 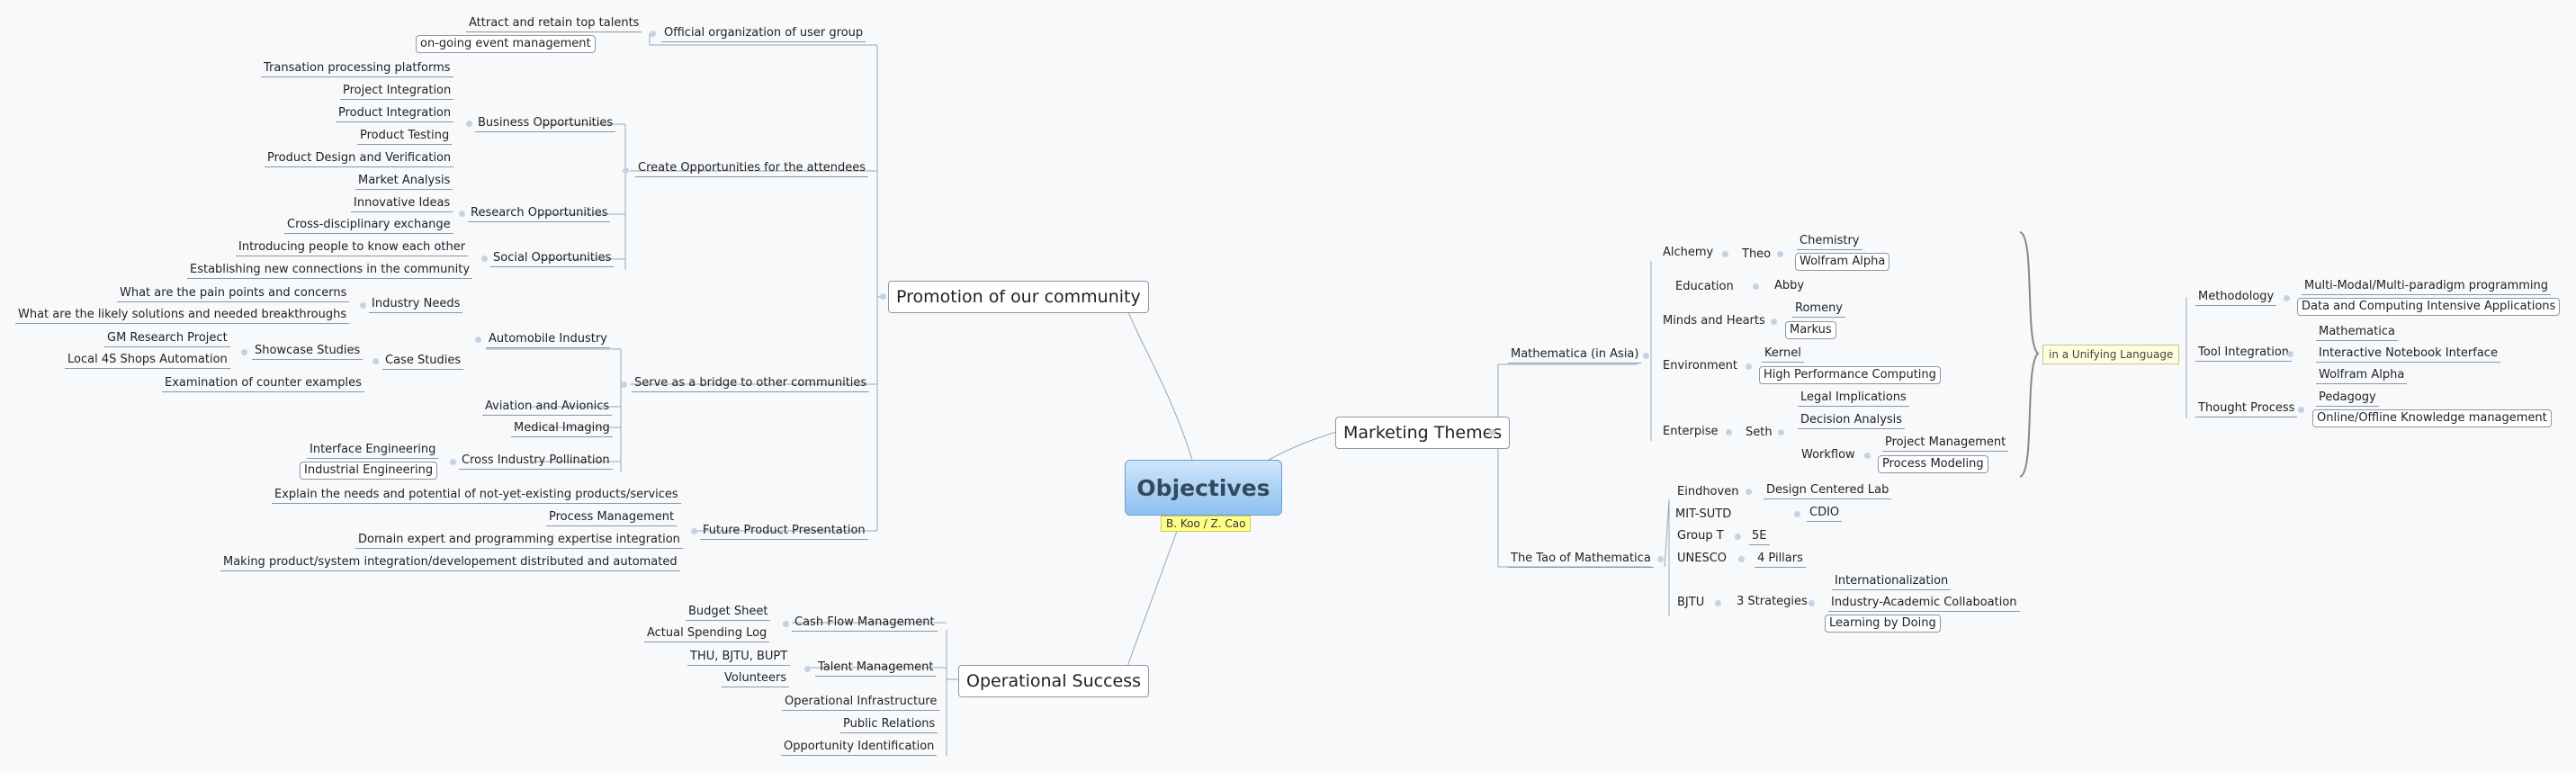 I want to click on mit-value: CDIO, so click(x=1825, y=514).